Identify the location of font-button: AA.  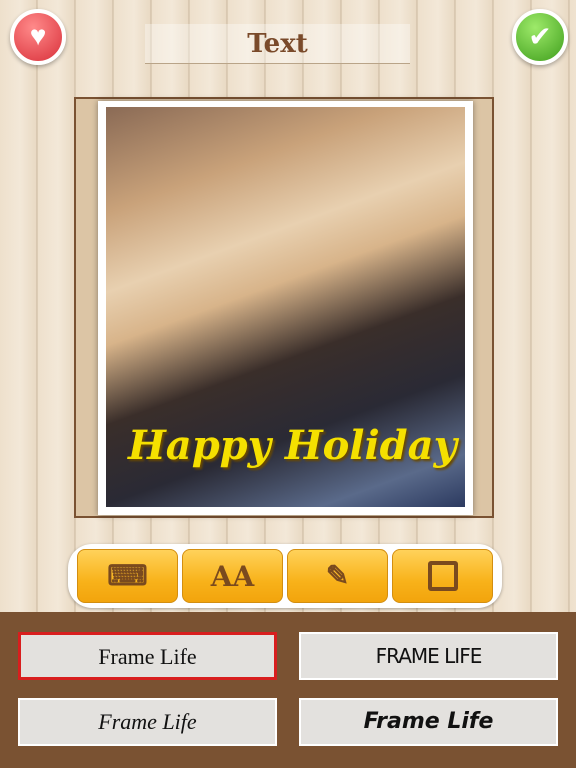
(232, 576).